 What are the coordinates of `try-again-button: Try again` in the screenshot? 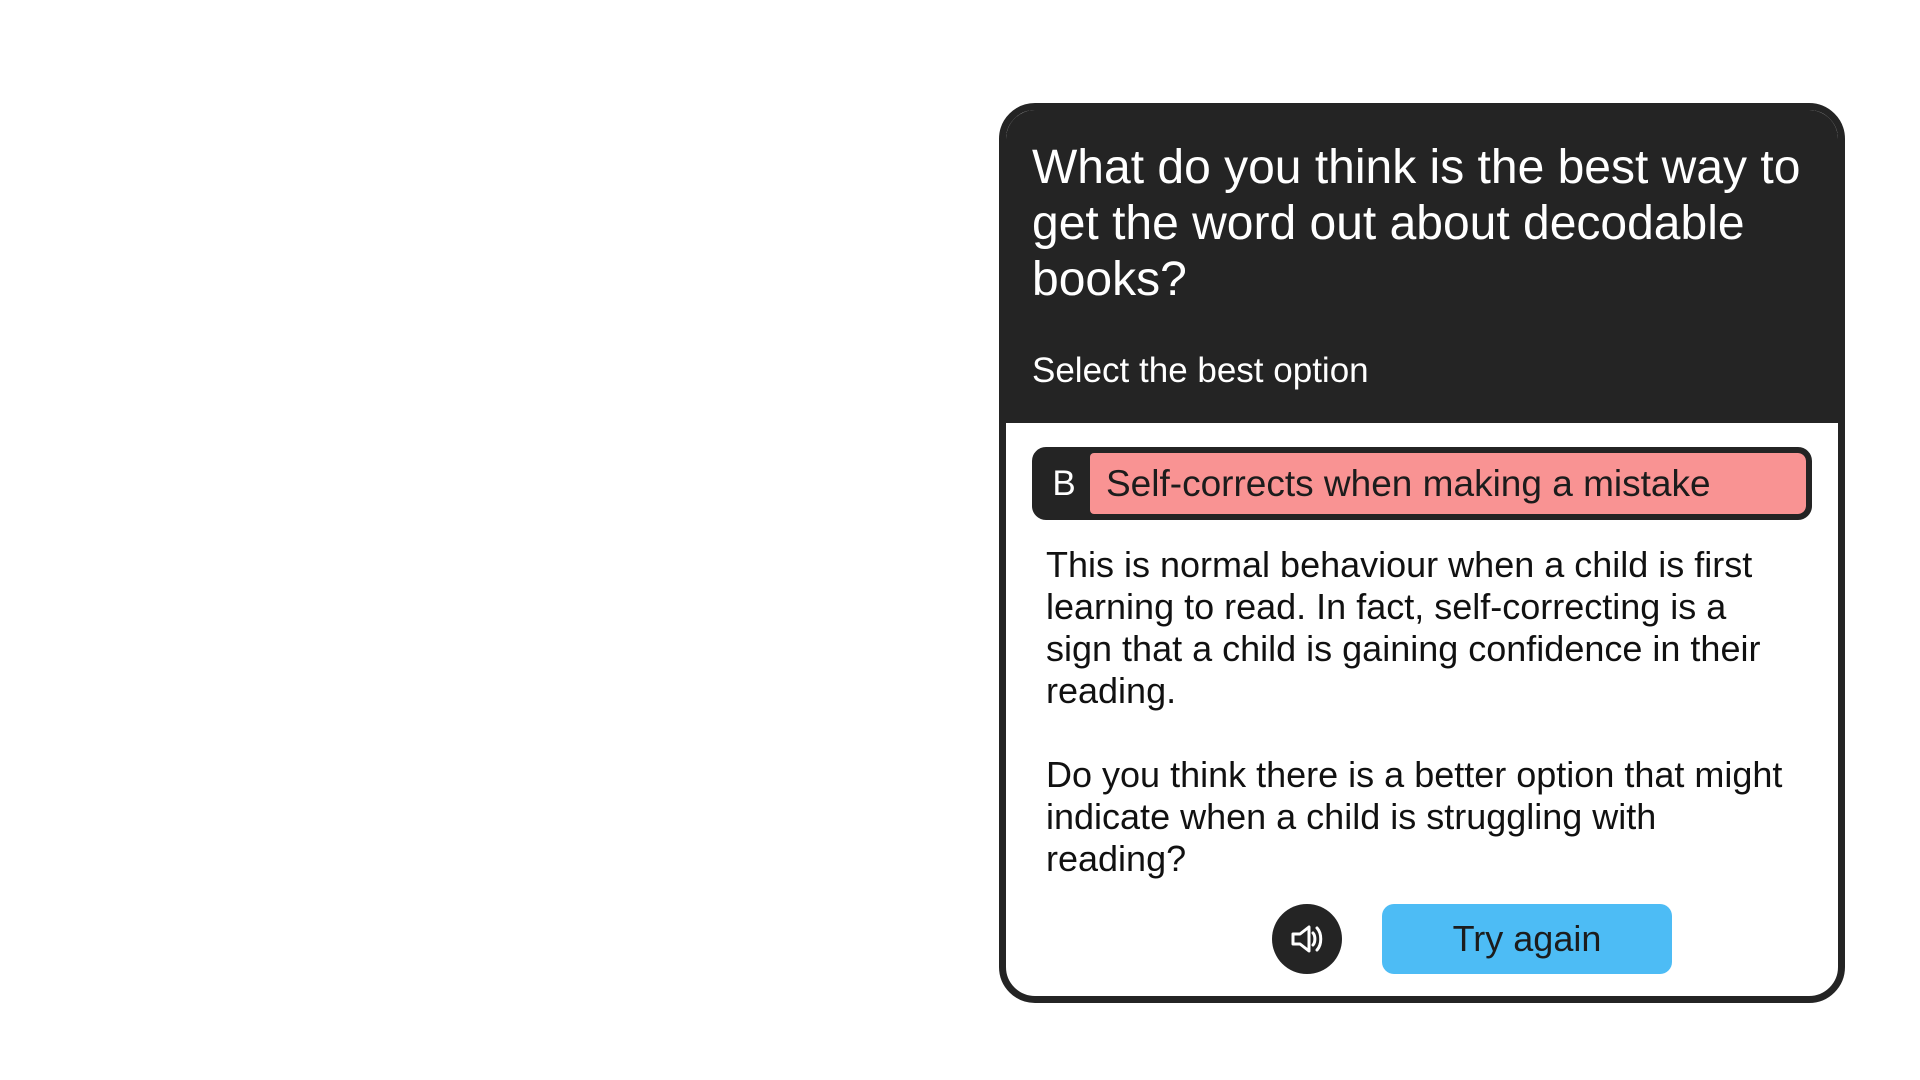 It's located at (1527, 939).